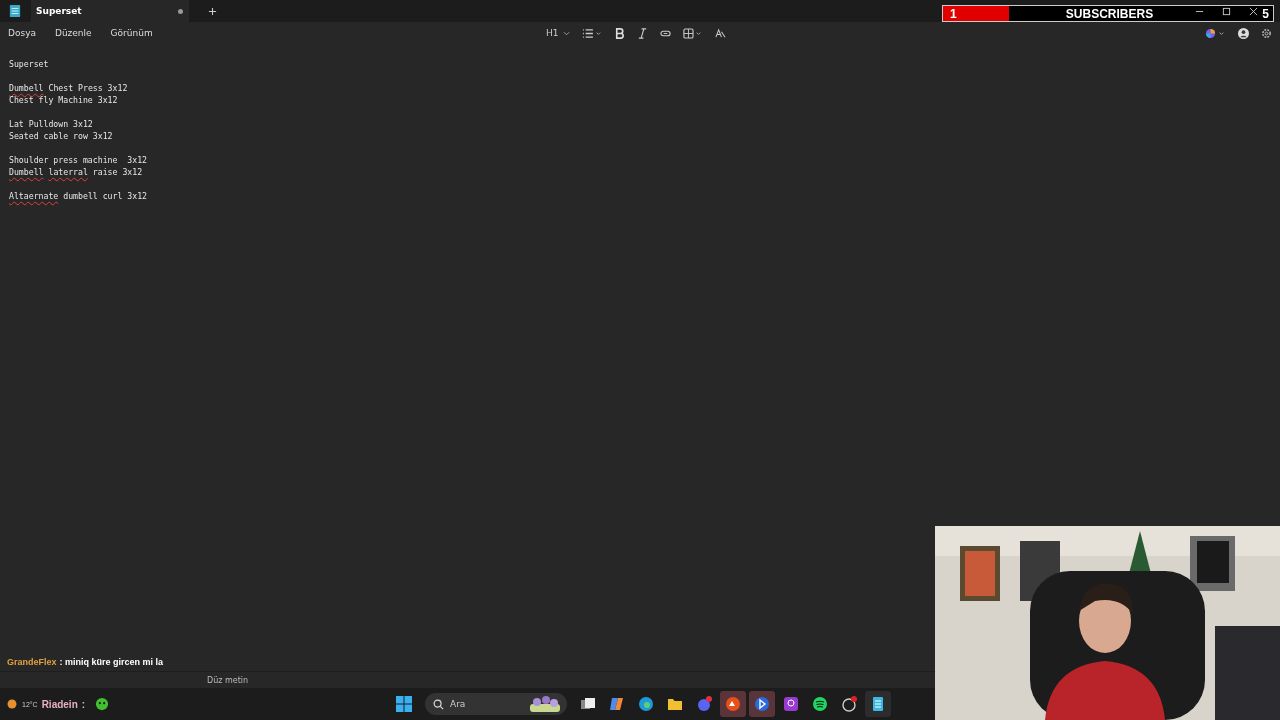  What do you see at coordinates (78, 160) in the screenshot?
I see `text-line: Shoulder press machine 3x12` at bounding box center [78, 160].